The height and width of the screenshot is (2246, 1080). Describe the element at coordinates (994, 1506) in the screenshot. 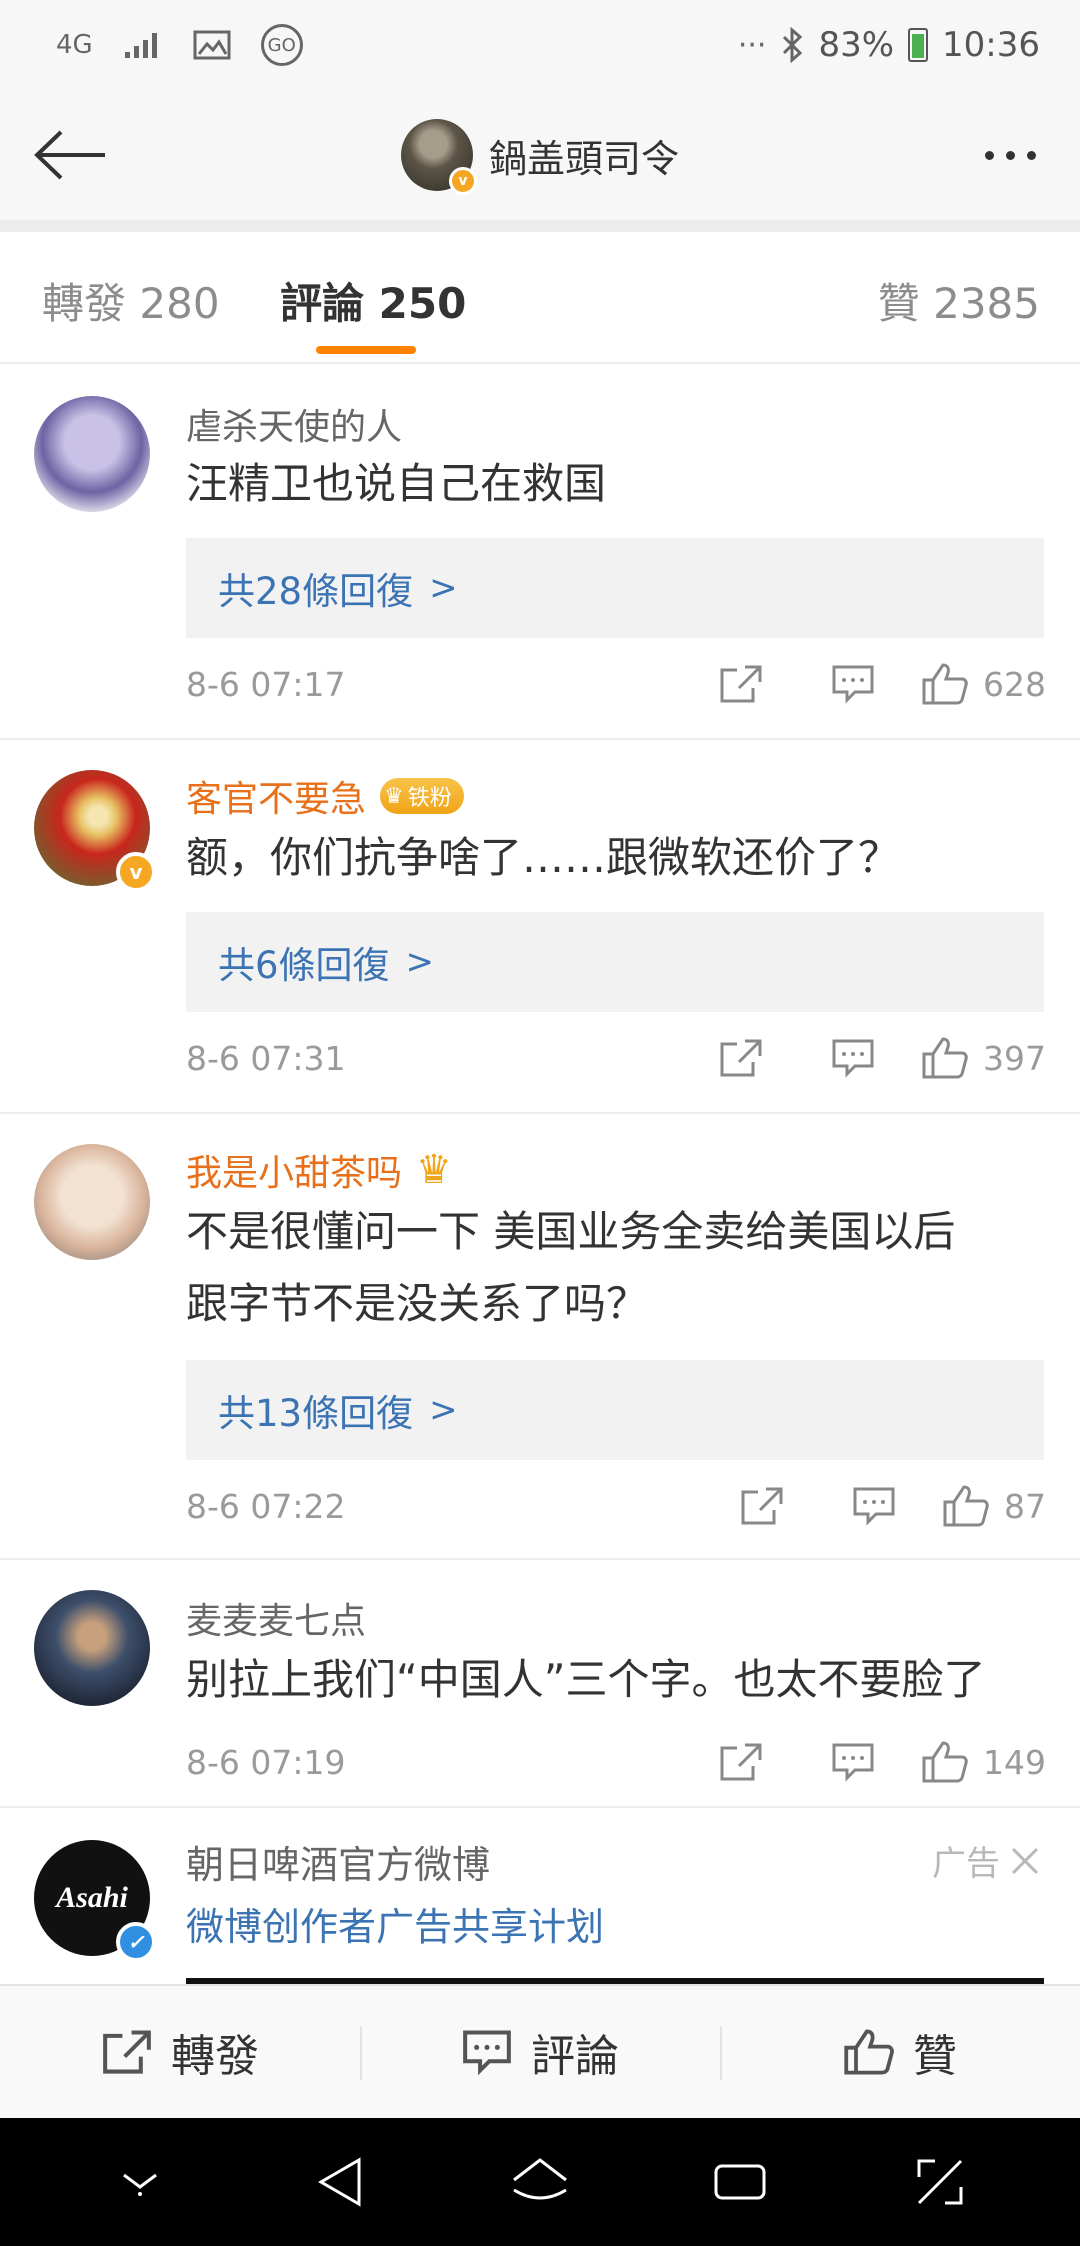

I see `like-button: 87` at that location.